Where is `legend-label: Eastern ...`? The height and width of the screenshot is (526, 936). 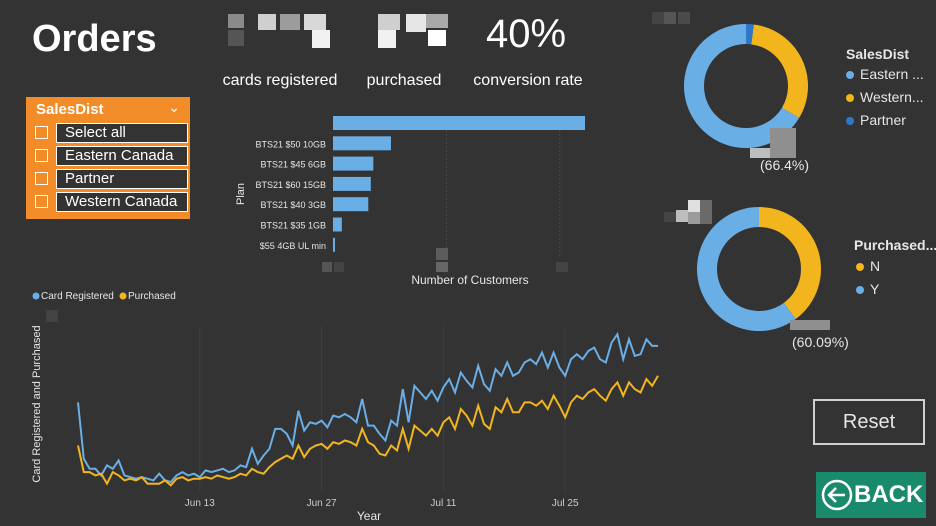 legend-label: Eastern ... is located at coordinates (892, 74).